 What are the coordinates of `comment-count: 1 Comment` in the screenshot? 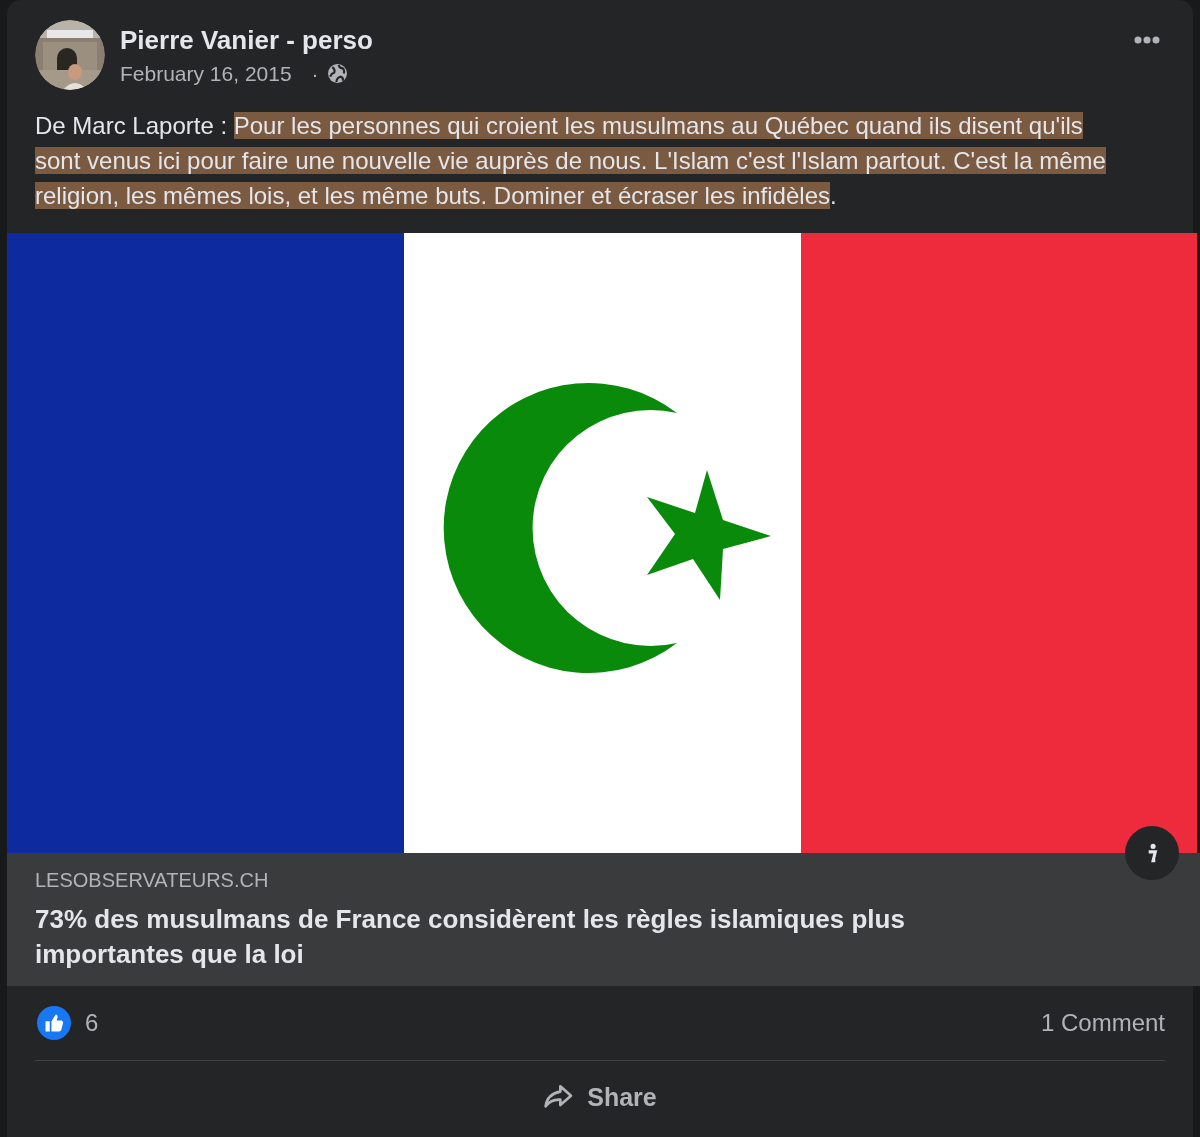 It's located at (1102, 1023).